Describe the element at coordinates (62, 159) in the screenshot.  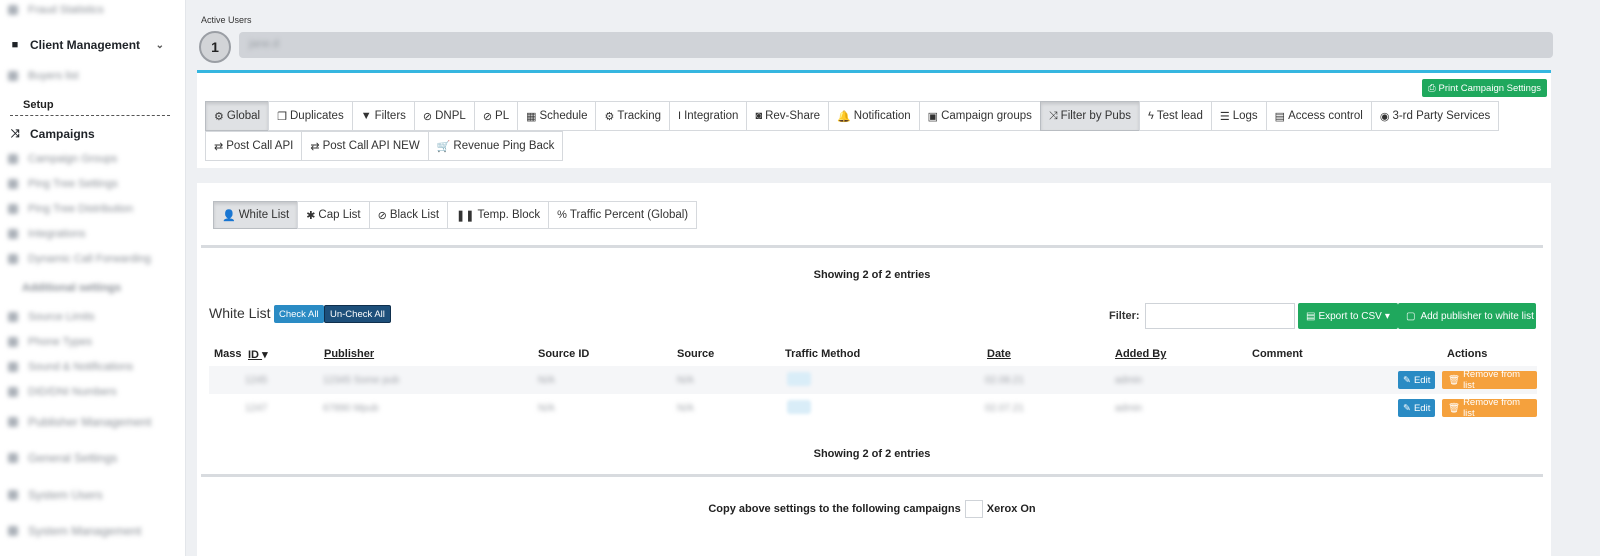
I see `sidebar-item-blurred: Campaign Groups` at that location.